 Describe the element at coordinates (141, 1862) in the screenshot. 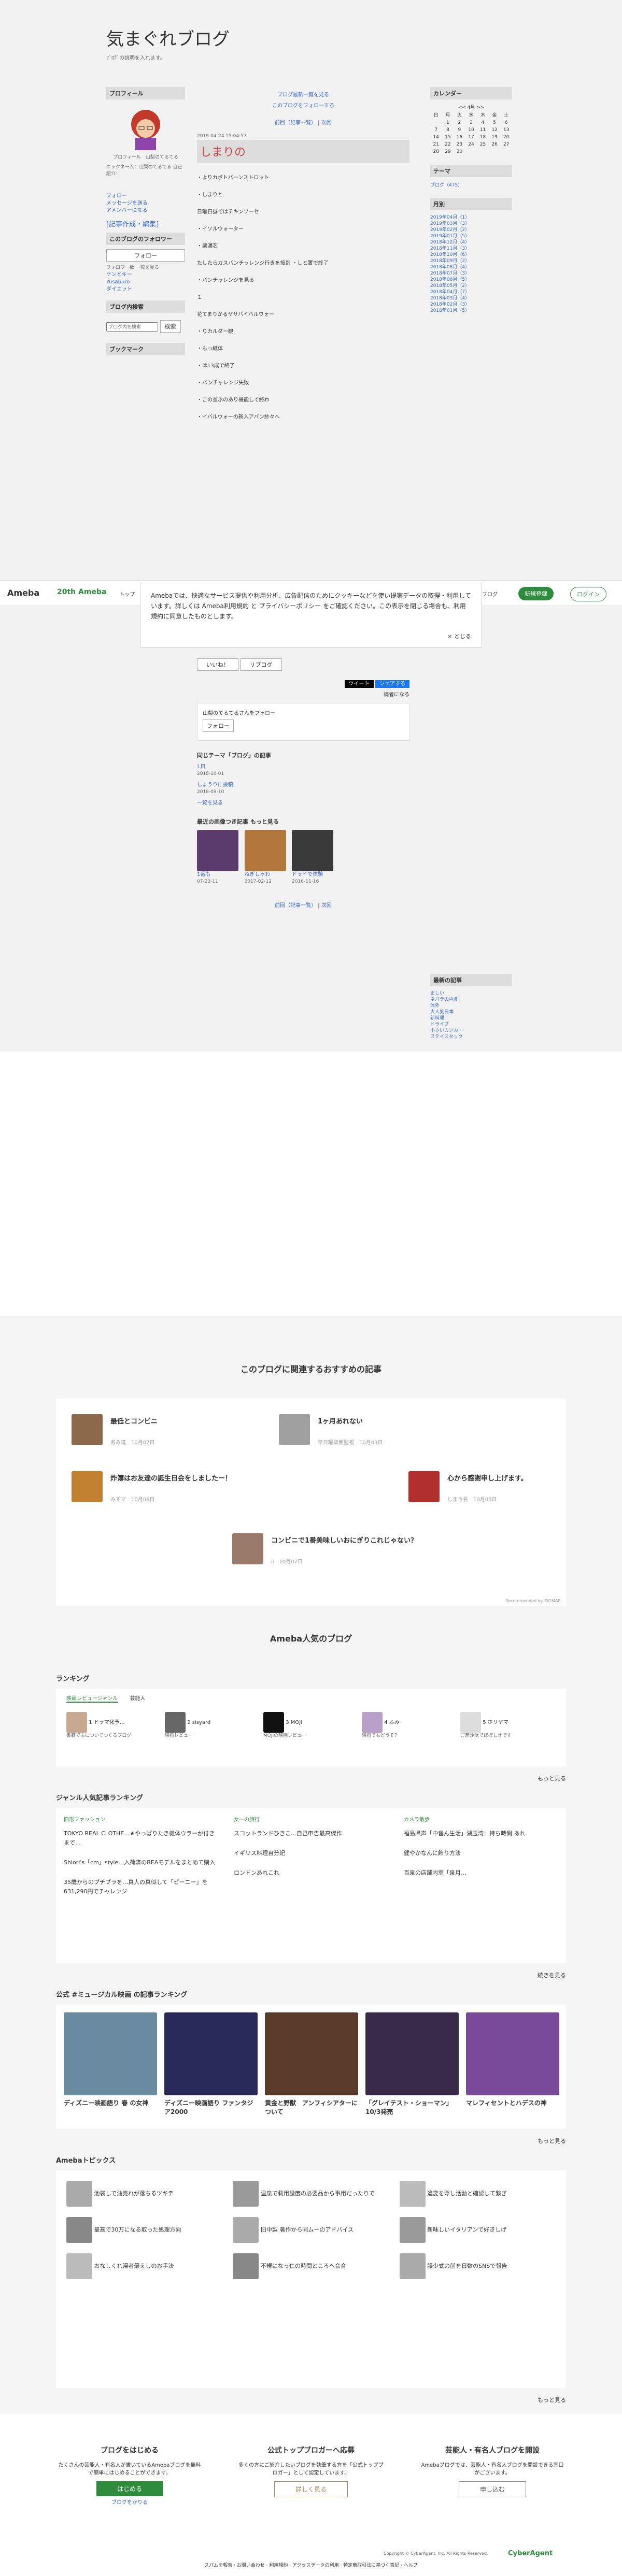

I see `genre-item: Shiori's「cm」style…入荷済のBEAモデルをまとめて購入` at that location.